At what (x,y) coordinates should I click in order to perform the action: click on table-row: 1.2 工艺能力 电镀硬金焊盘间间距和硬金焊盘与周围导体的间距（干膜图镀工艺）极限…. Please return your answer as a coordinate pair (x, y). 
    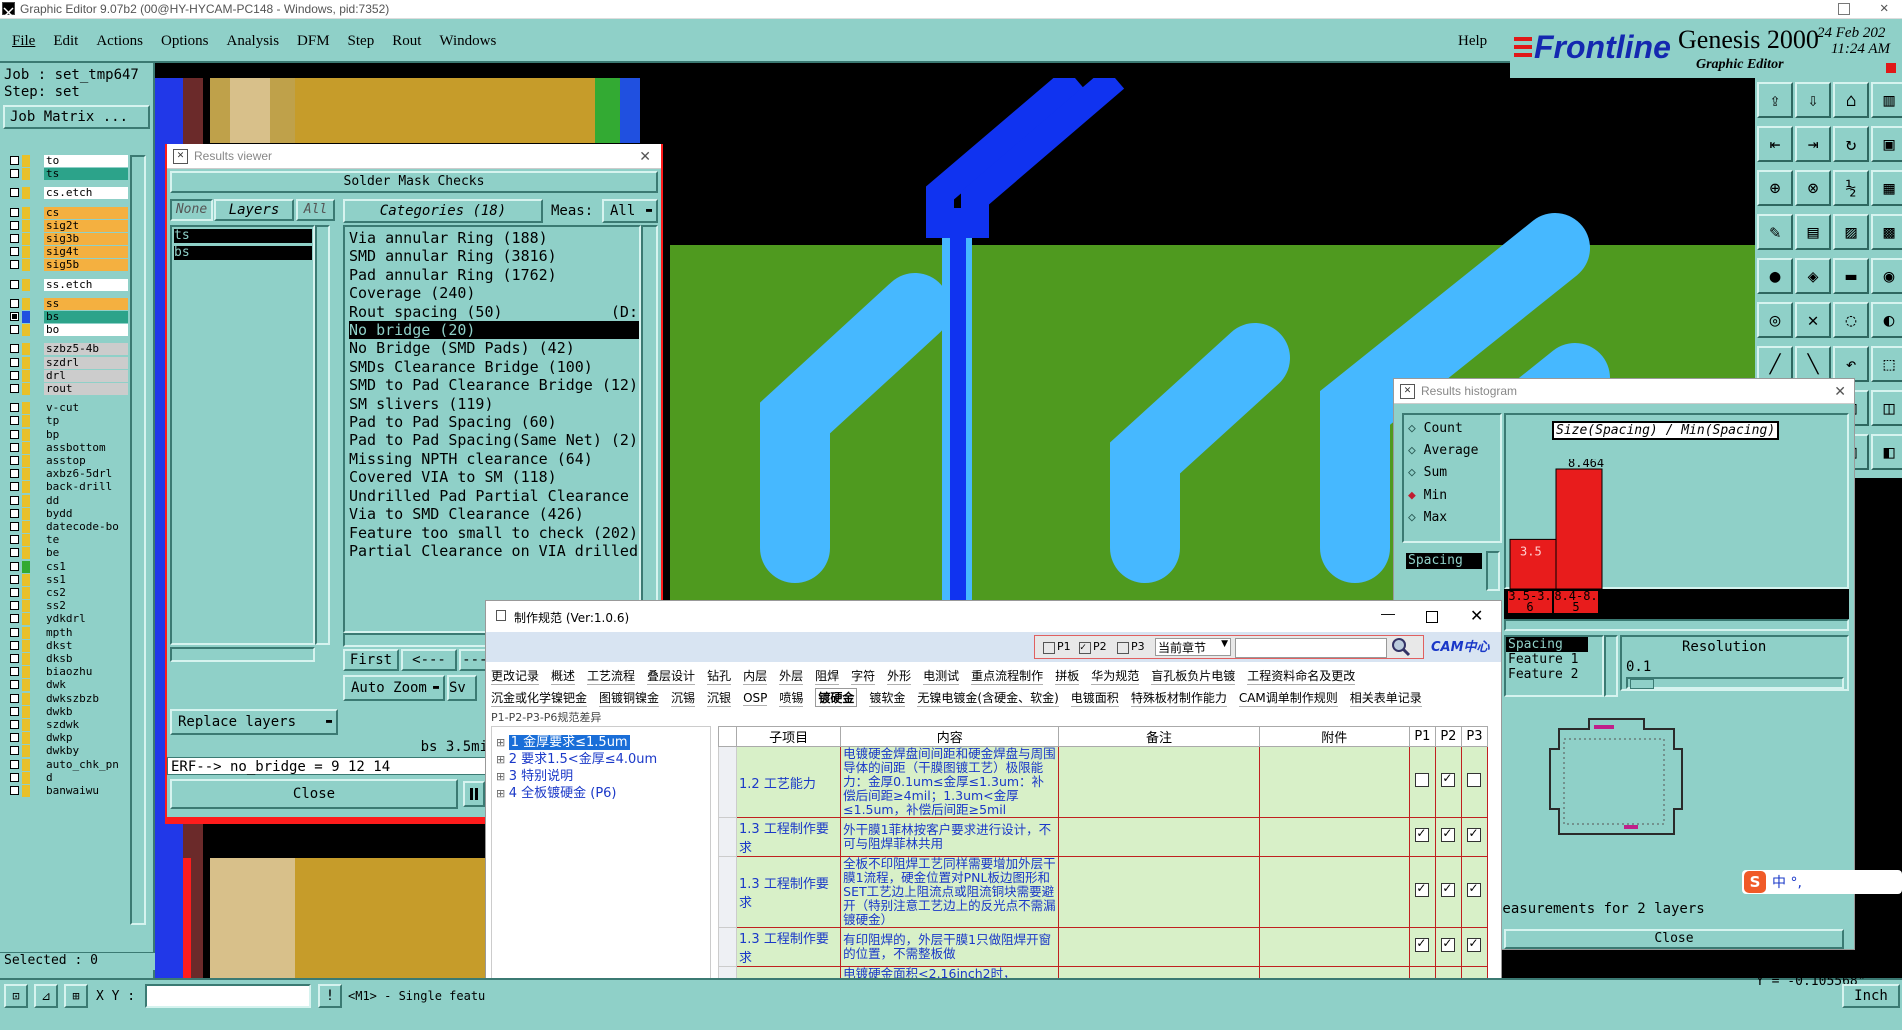
    Looking at the image, I should click on (1103, 782).